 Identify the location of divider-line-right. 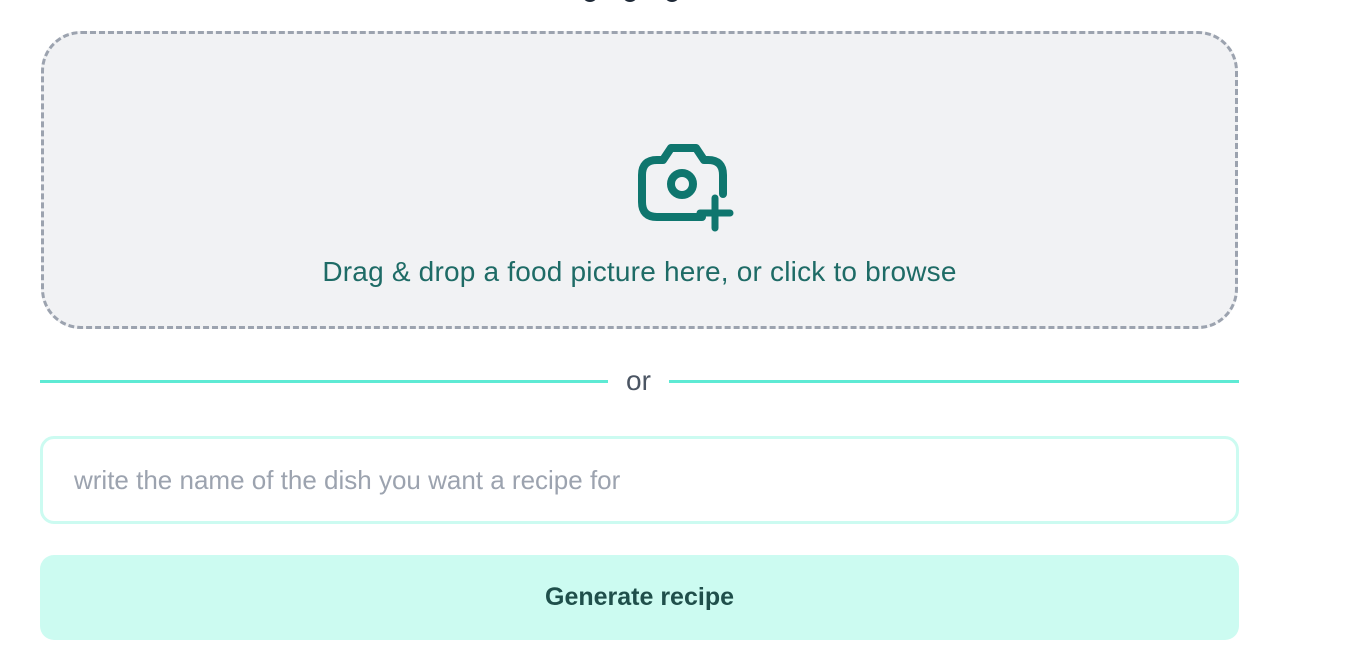
(954, 381).